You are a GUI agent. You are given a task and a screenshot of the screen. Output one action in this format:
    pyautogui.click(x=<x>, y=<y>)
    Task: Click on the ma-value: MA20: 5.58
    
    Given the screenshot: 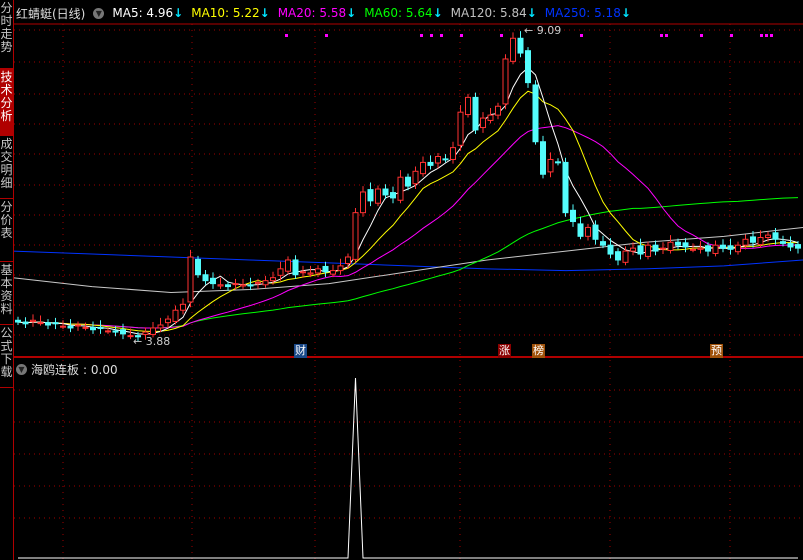 What is the action you would take?
    pyautogui.click(x=312, y=13)
    